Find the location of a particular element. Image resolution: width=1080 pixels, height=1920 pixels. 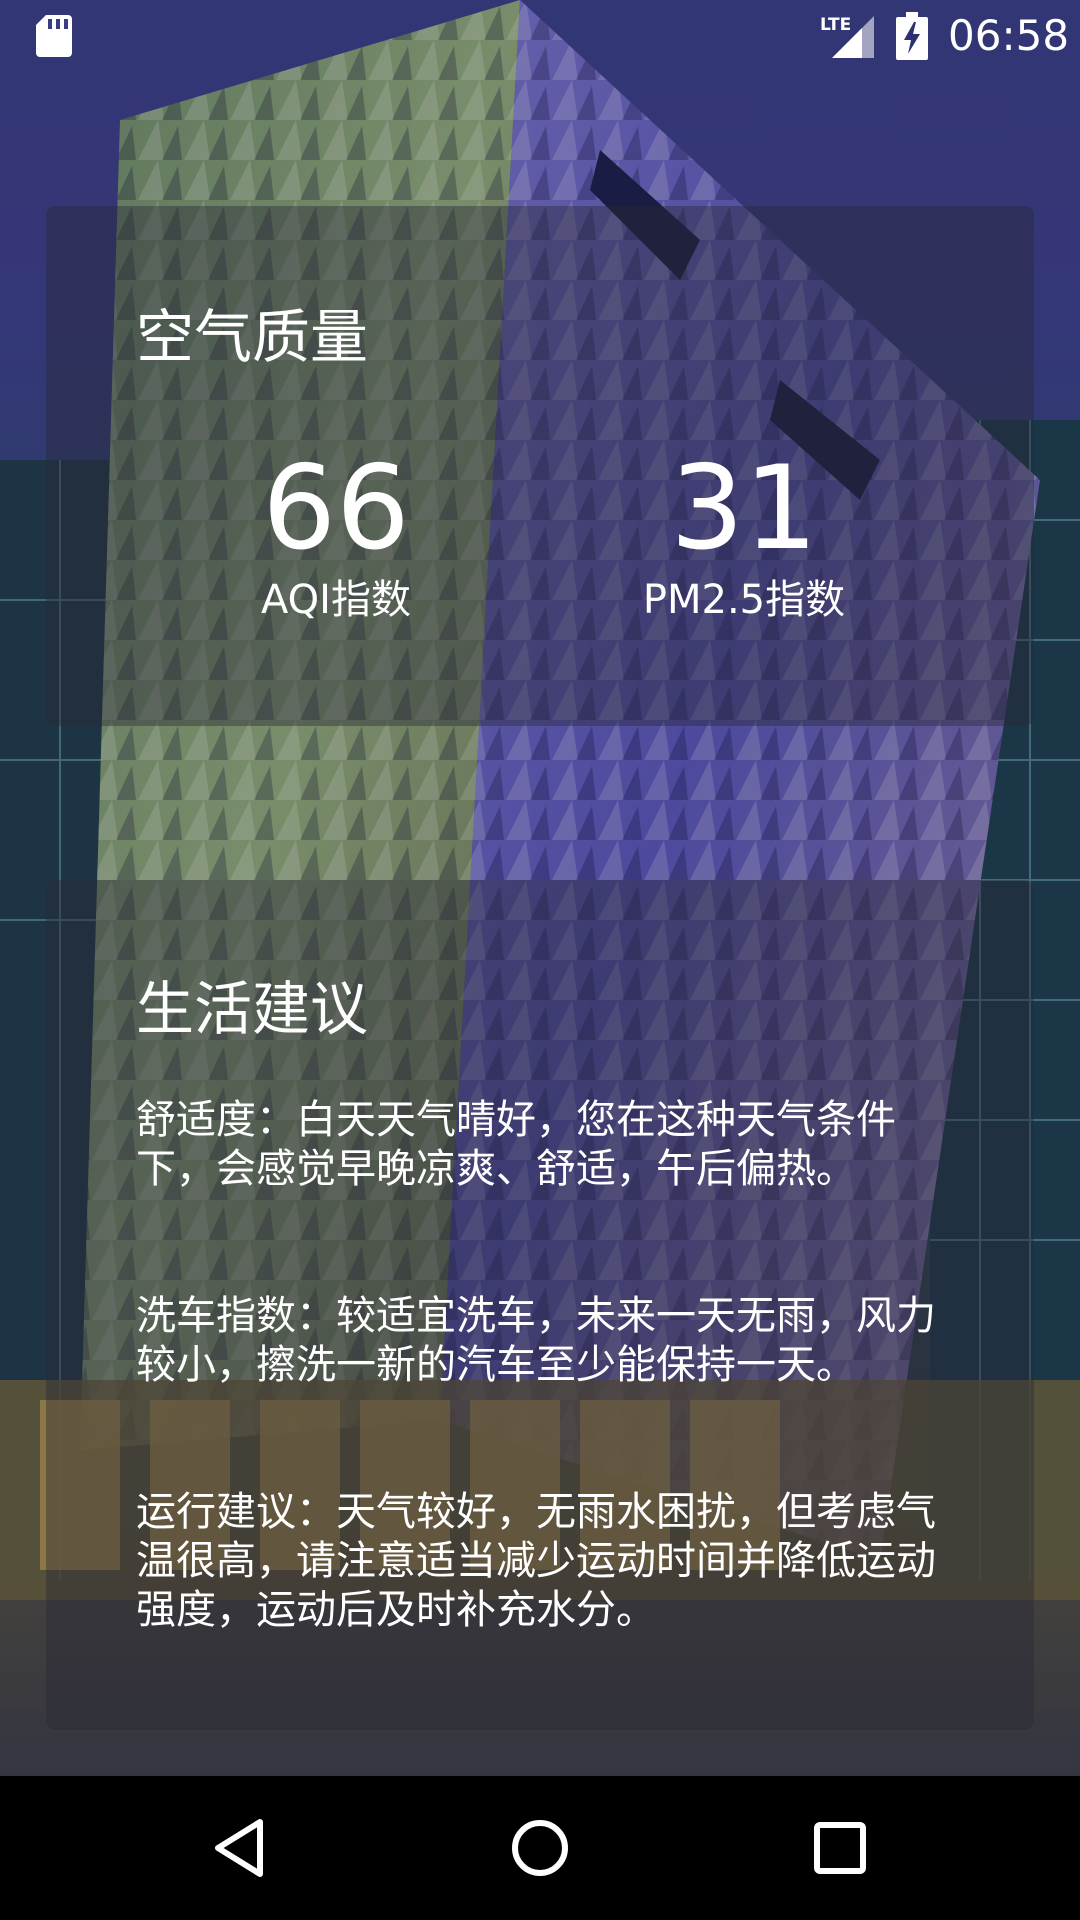

back-icon is located at coordinates (239, 1848).